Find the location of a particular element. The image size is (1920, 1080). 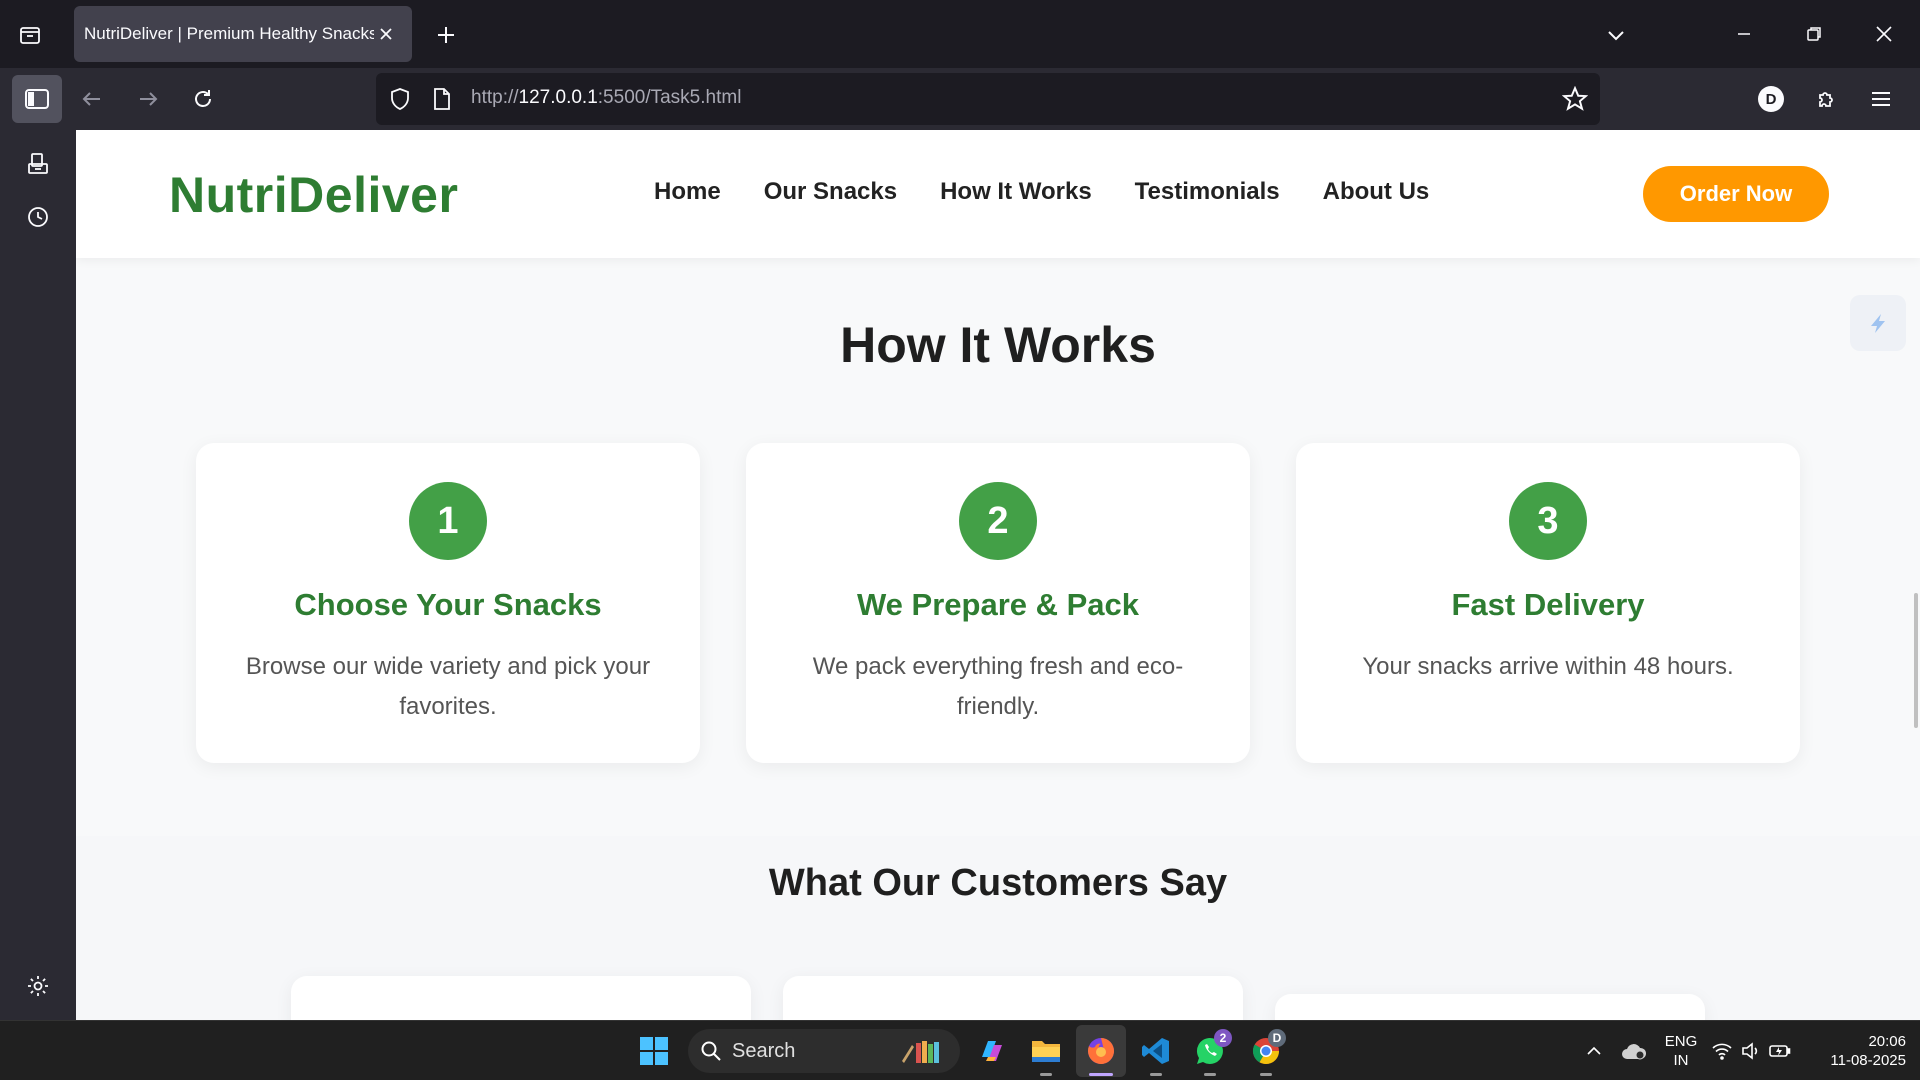

show-hidden-icons-button is located at coordinates (1594, 1051).